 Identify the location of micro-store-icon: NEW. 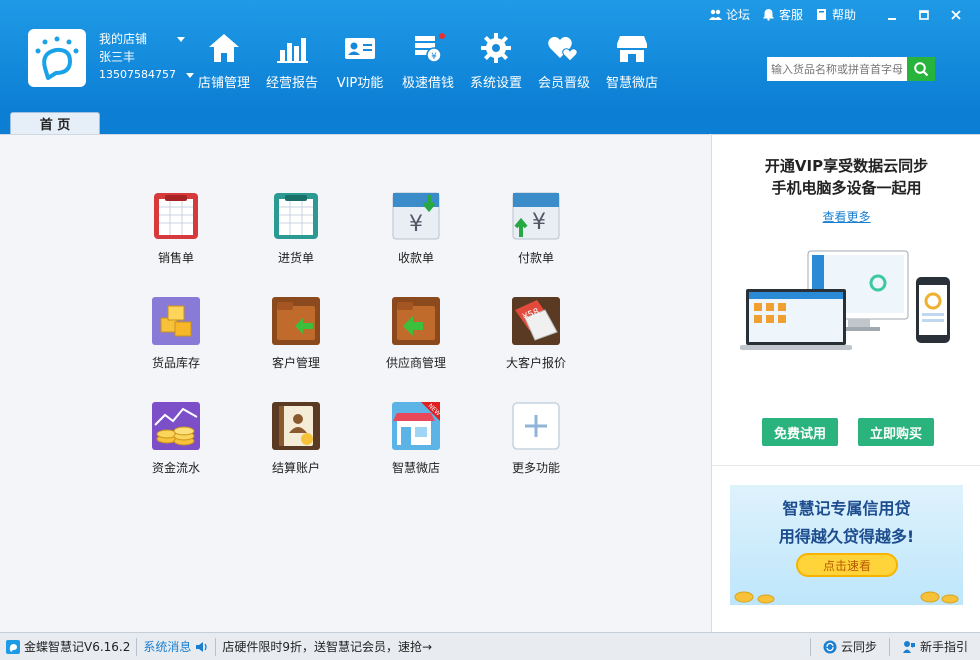
(416, 426).